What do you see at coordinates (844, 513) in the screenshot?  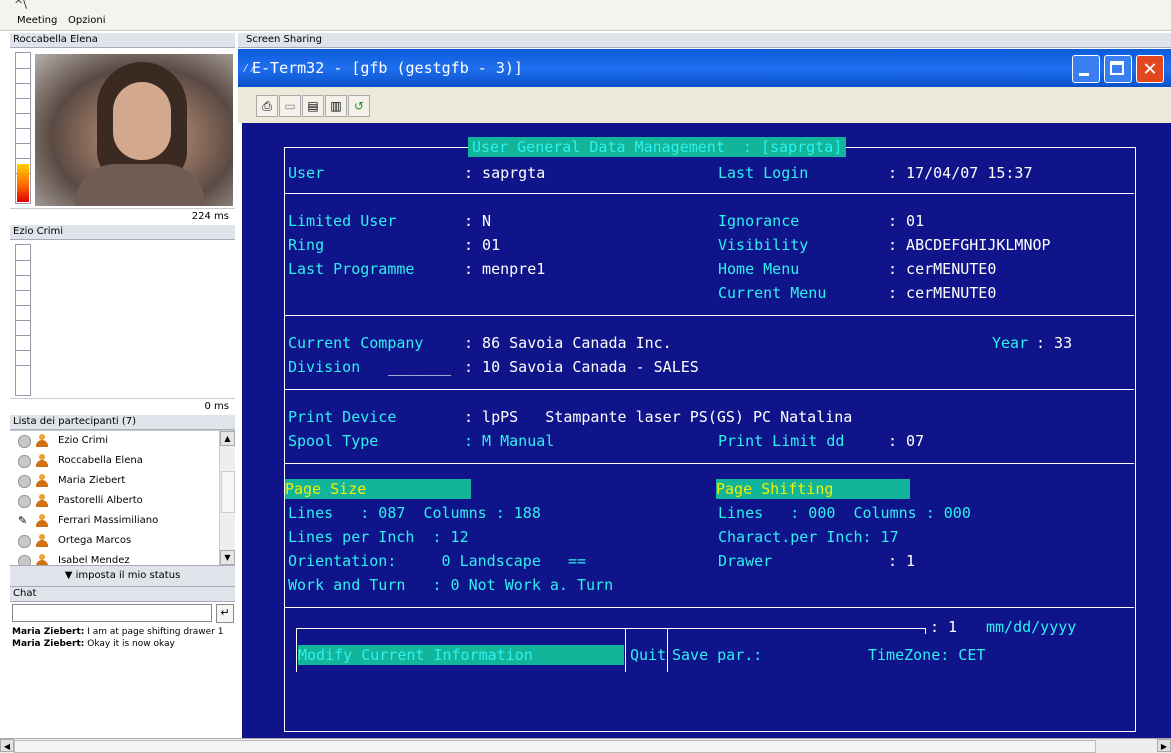 I see `page-shifting-lines: Lines : 000 Columns : 000` at bounding box center [844, 513].